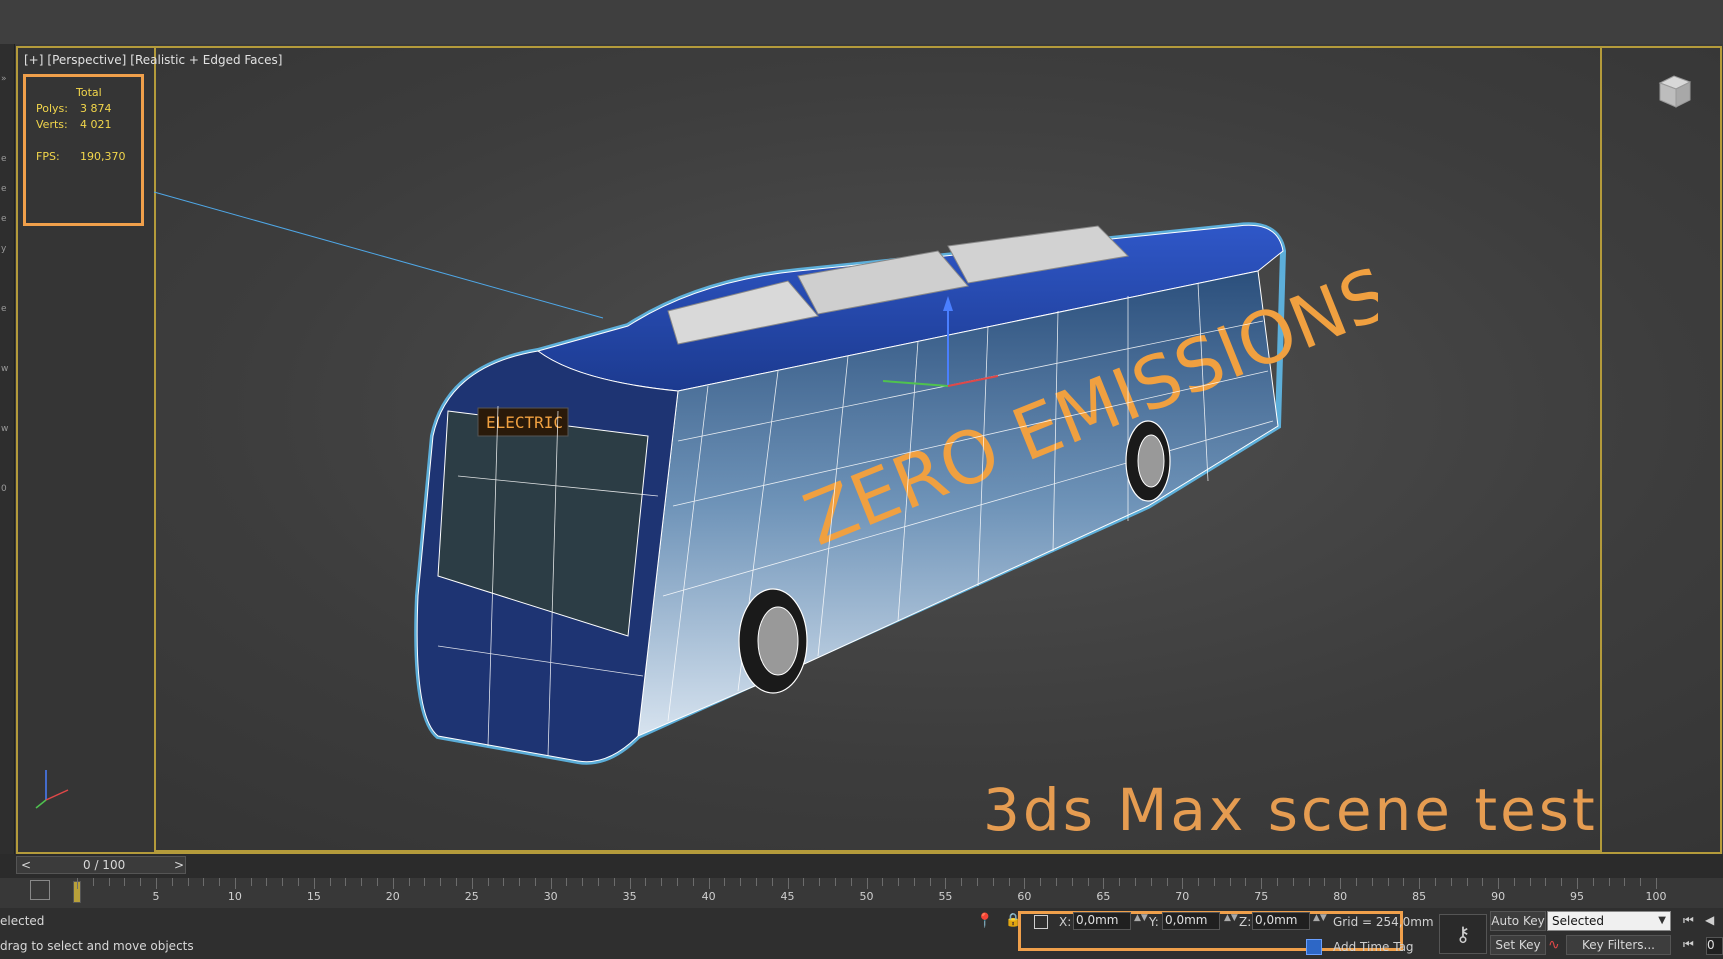  I want to click on absolute-mode-icon, so click(1041, 922).